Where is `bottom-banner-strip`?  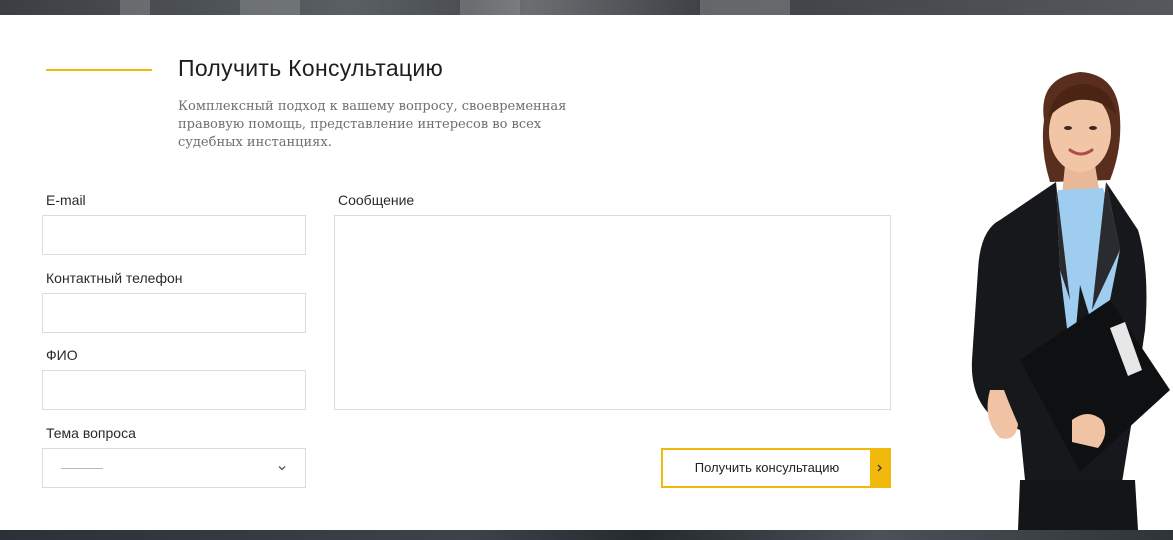
bottom-banner-strip is located at coordinates (586, 535).